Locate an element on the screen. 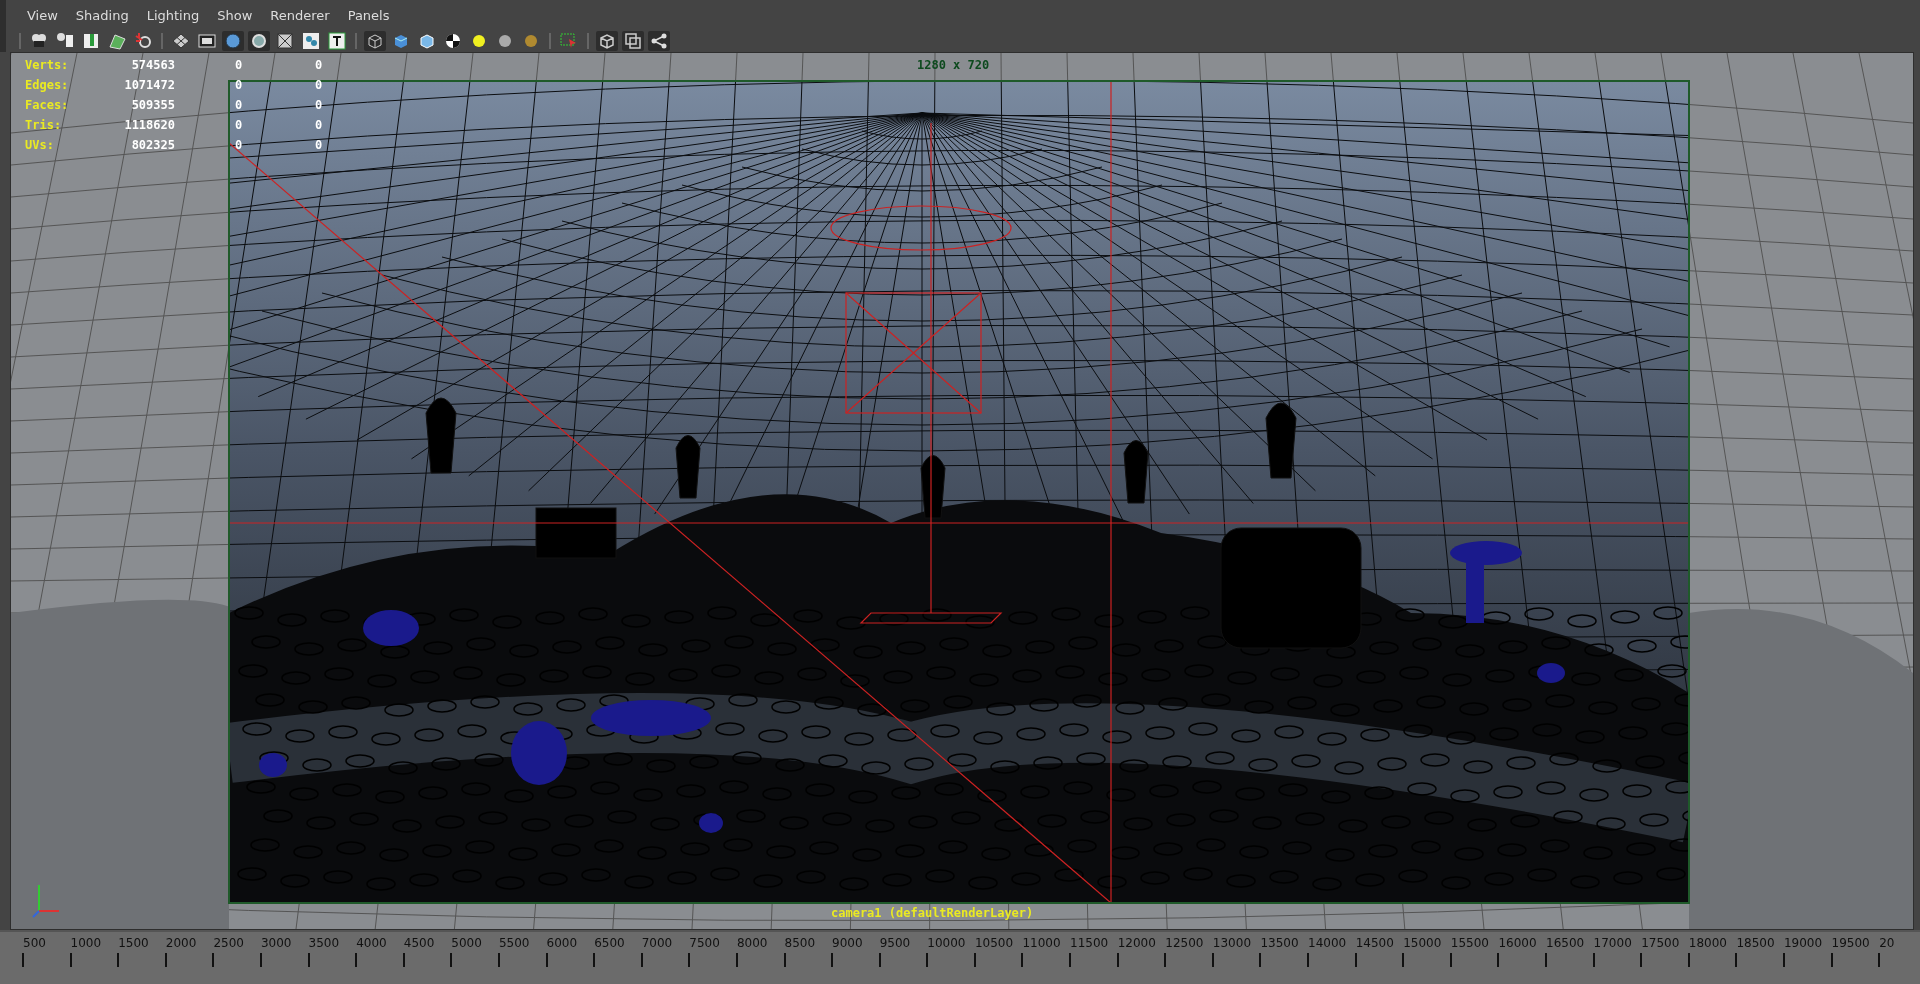 The image size is (1920, 984). time-ruler is located at coordinates (960, 957).